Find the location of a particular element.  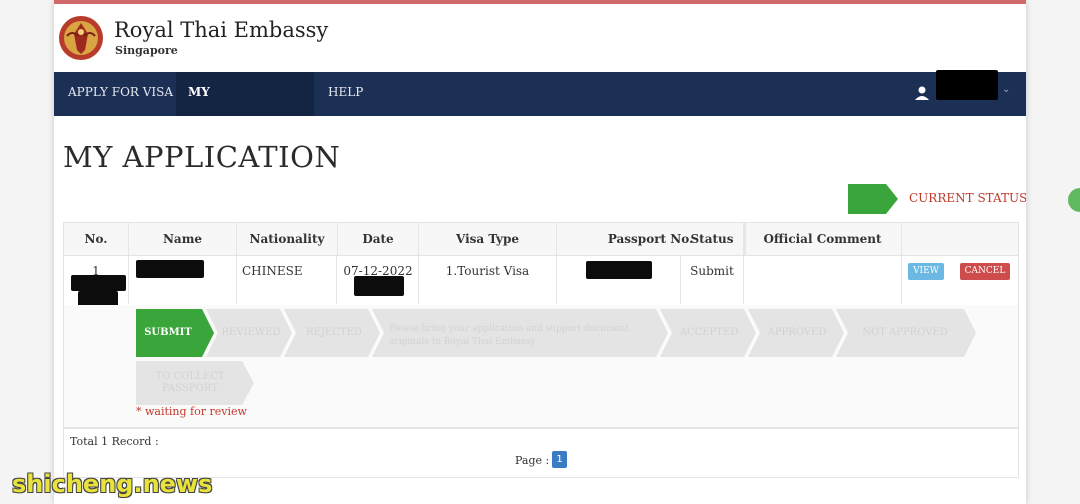

page-title: MY APPLICATION is located at coordinates (202, 157).